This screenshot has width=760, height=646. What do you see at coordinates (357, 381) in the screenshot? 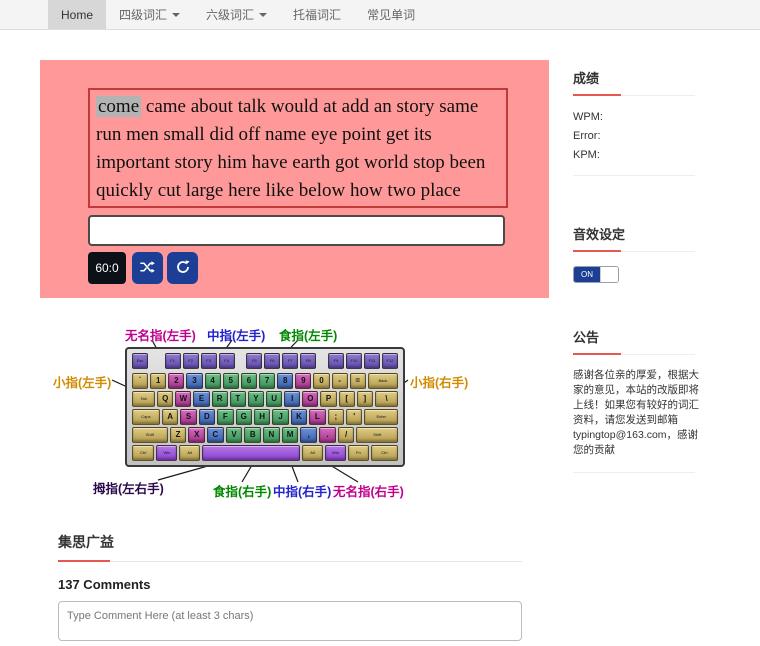
I see `keyboard-key: =` at bounding box center [357, 381].